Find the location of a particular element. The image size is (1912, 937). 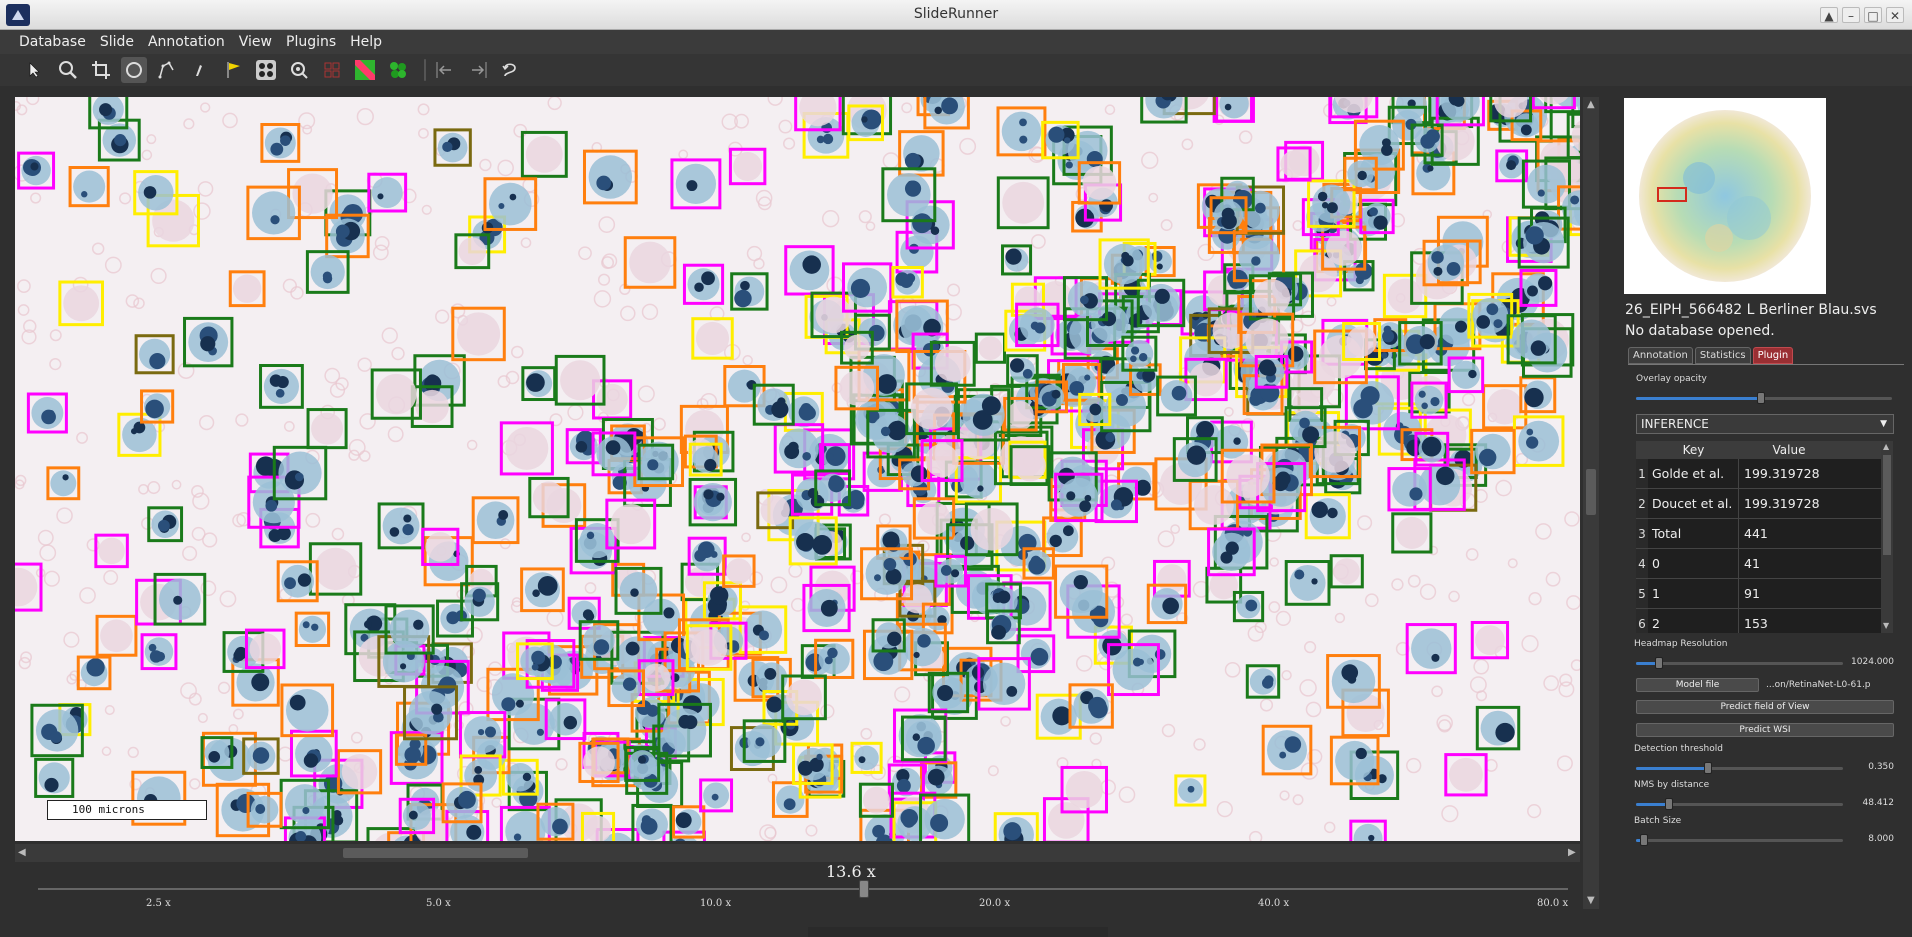

window-shade-button: ▲ is located at coordinates (1829, 15).